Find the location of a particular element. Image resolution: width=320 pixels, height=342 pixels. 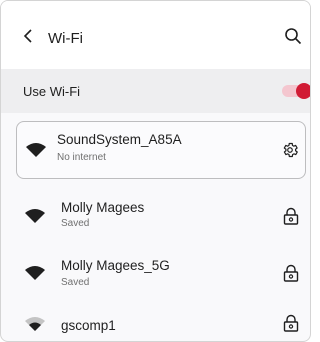

arrow-back-icon is located at coordinates (28, 36).